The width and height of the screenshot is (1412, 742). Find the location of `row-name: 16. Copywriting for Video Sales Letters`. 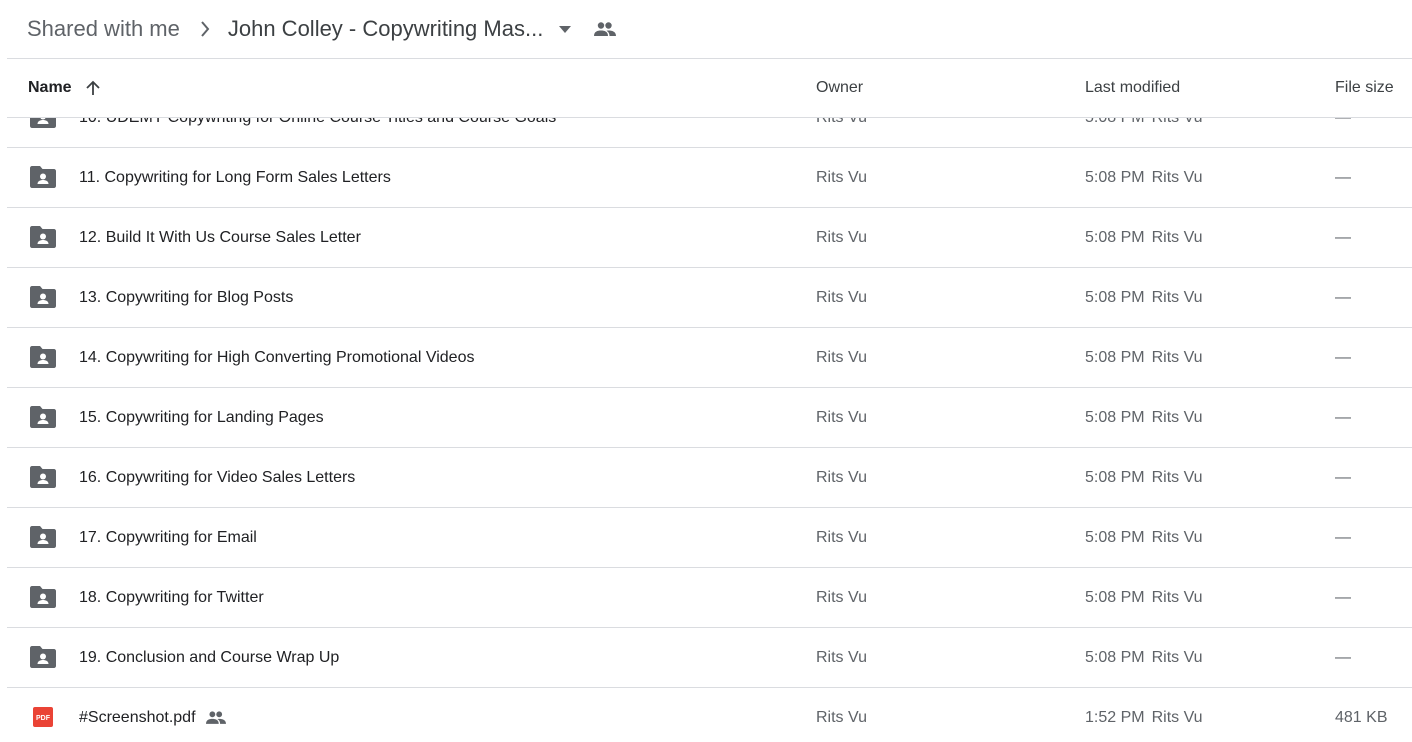

row-name: 16. Copywriting for Video Sales Letters is located at coordinates (217, 477).